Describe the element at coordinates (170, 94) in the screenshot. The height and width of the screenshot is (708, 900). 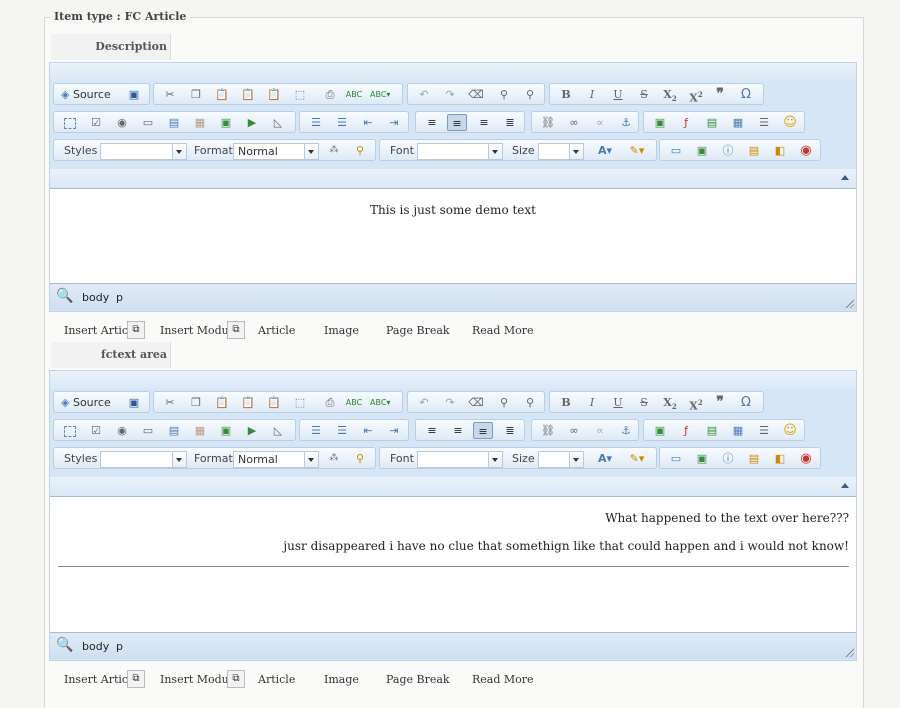
I see `cut-icon: ✂` at that location.